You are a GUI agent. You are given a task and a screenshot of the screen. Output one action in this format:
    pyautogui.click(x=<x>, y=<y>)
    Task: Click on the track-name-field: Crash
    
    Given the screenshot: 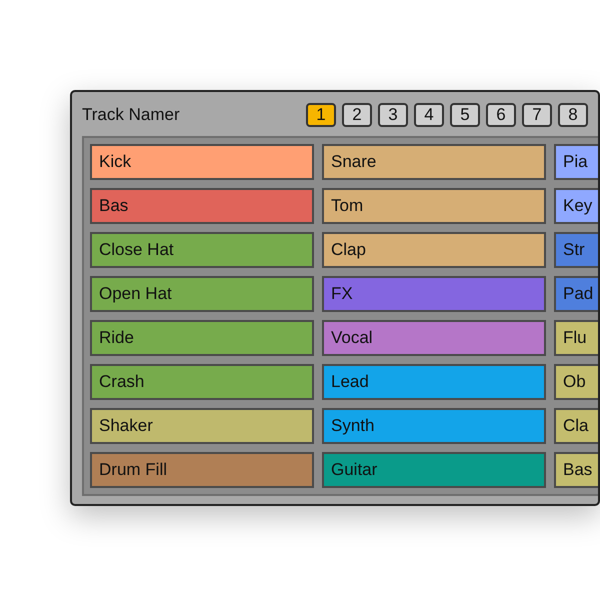 What is the action you would take?
    pyautogui.click(x=202, y=382)
    